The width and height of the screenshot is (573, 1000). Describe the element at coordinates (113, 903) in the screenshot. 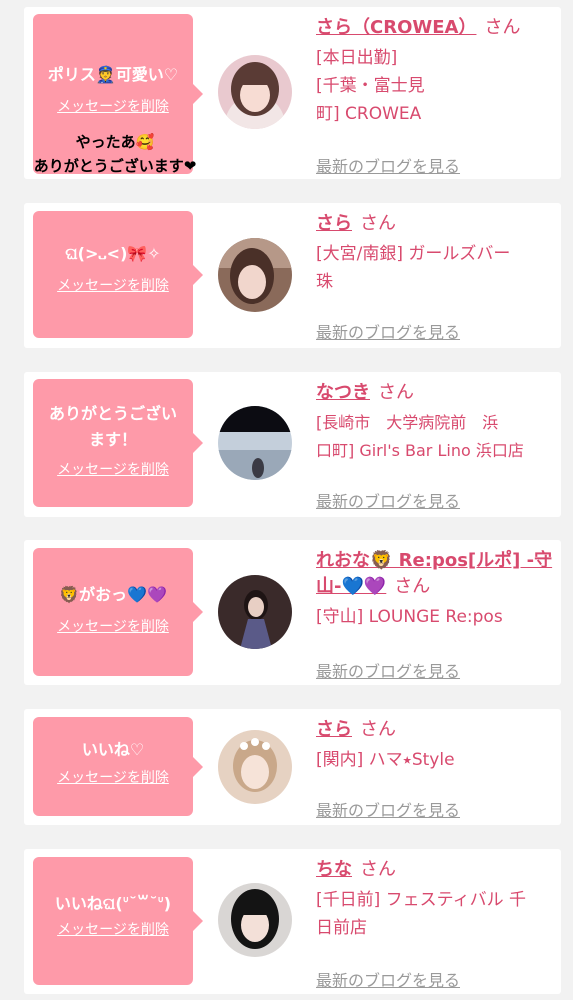

I see `message-text: いいねଘ(ᐡ˘꒳˘ᐡ)` at that location.